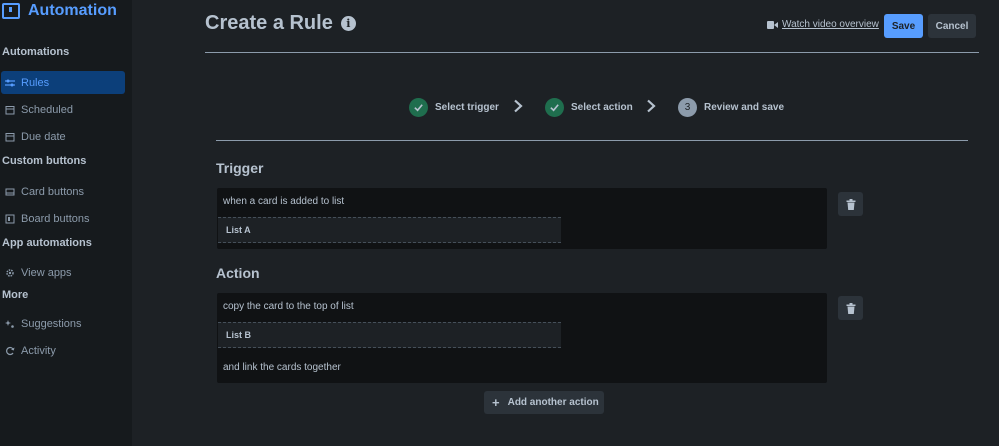  I want to click on step-review-and-save: 3 Review and save, so click(731, 107).